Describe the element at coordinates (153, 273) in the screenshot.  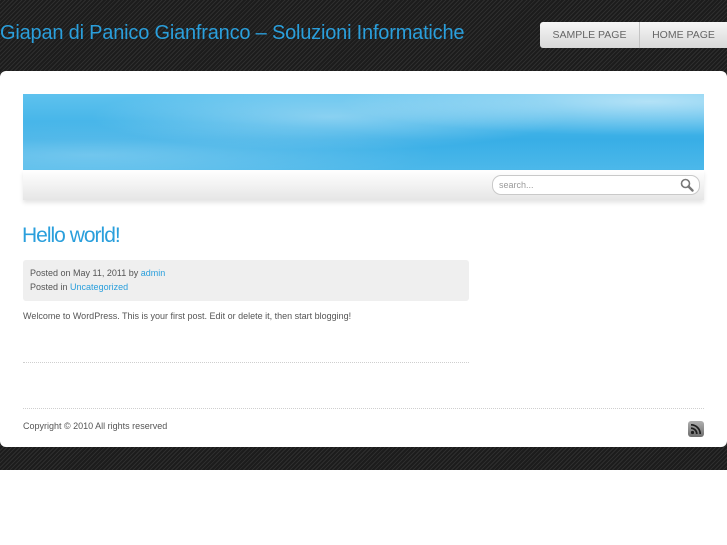
I see `author-link: admin` at that location.